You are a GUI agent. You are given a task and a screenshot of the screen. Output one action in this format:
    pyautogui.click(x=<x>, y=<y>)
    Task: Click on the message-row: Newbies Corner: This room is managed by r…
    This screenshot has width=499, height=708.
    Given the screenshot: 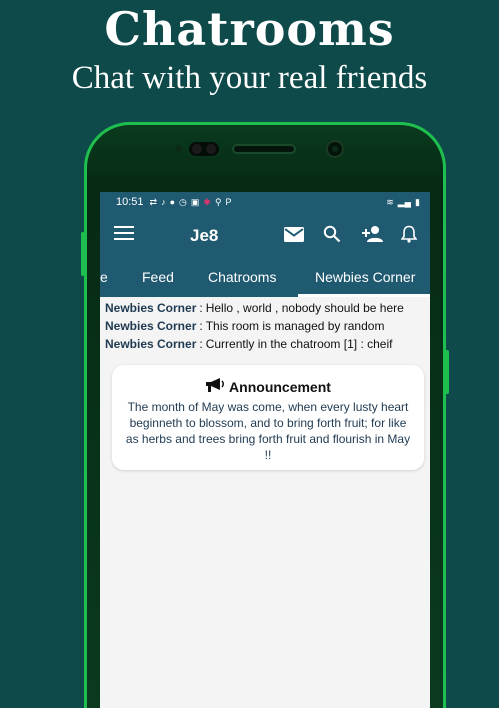 What is the action you would take?
    pyautogui.click(x=267, y=328)
    